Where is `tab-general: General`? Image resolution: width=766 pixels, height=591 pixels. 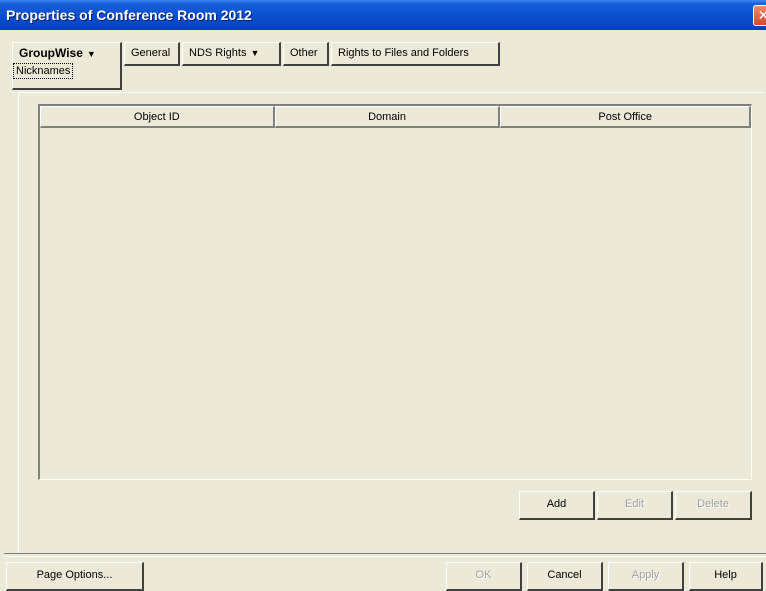 tab-general: General is located at coordinates (152, 54).